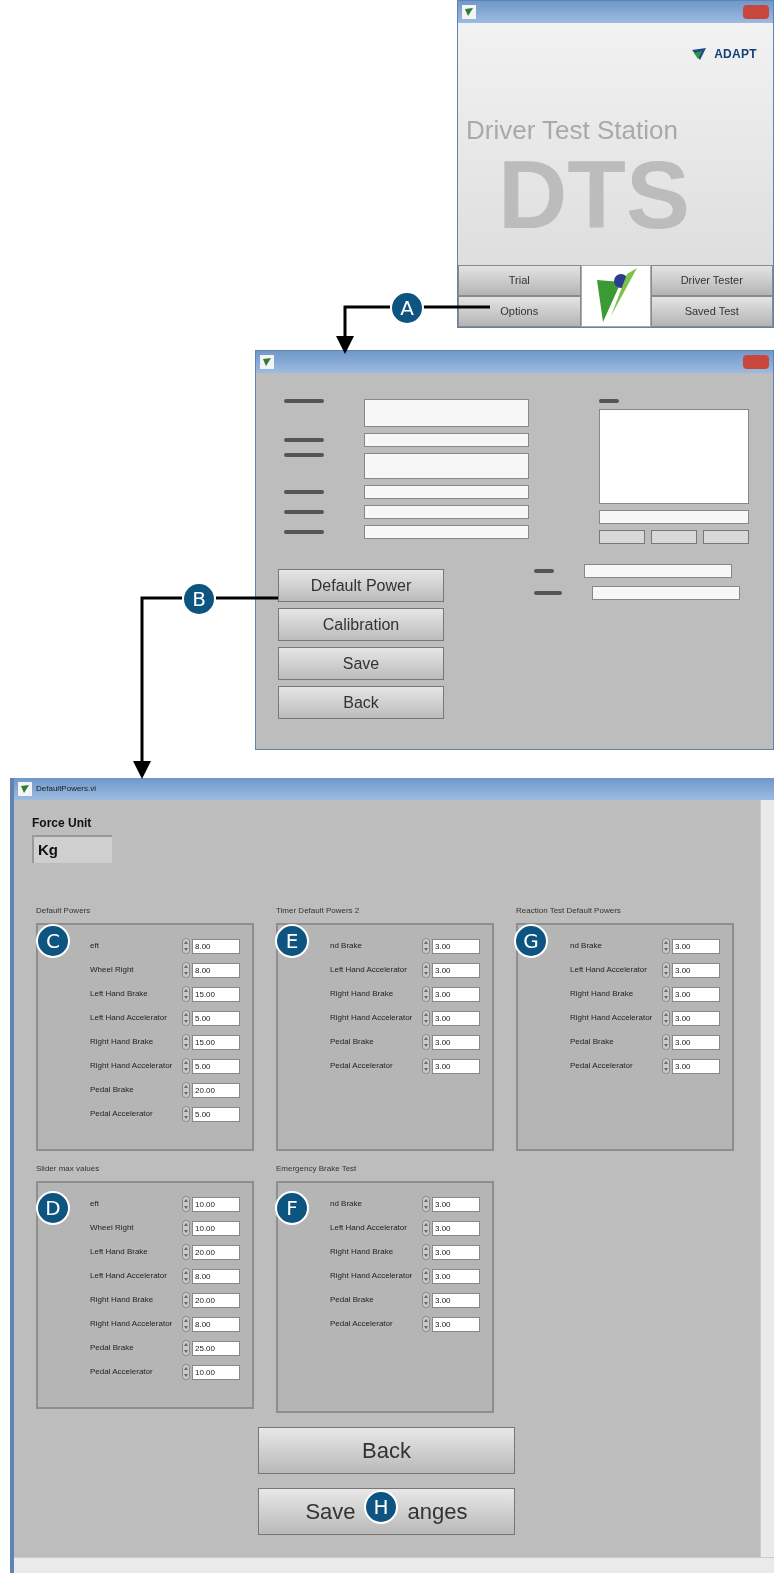  Describe the element at coordinates (674, 456) in the screenshot. I see `names-list` at that location.